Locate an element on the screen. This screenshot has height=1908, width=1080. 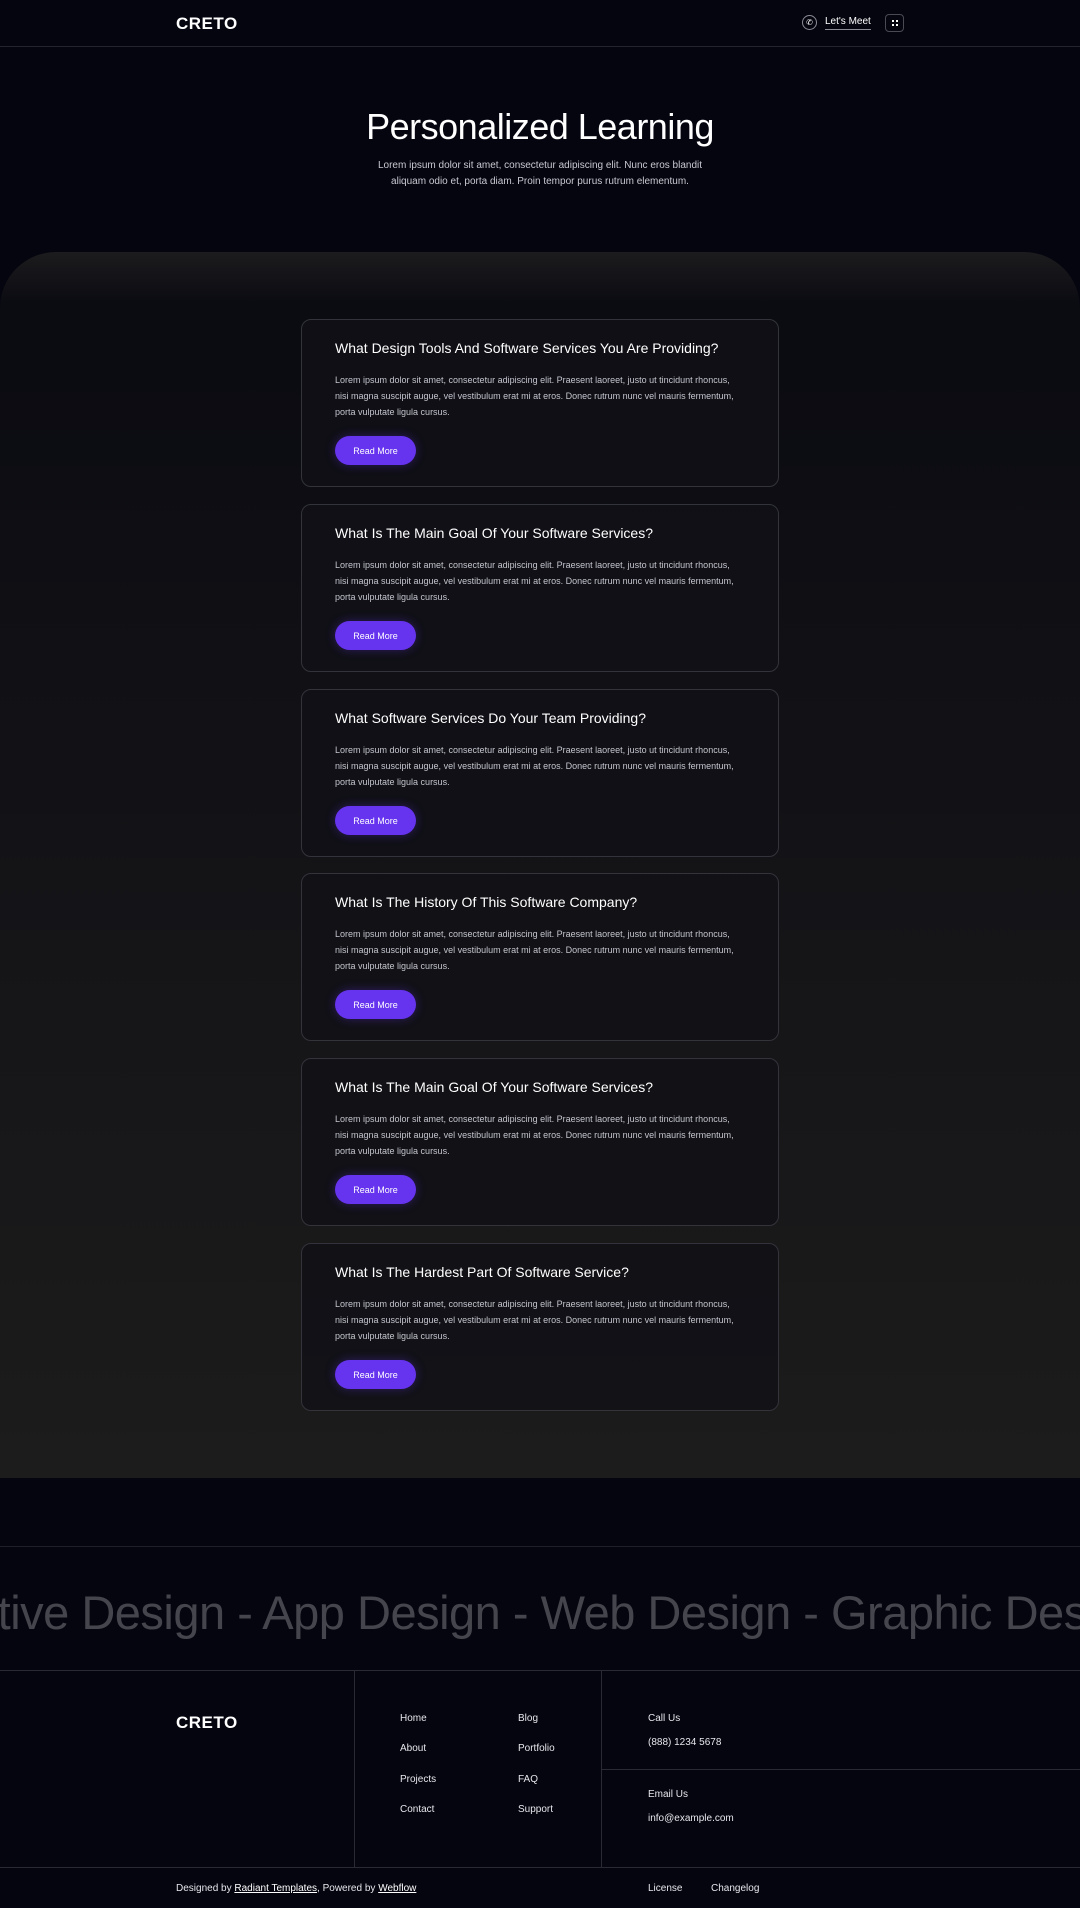
lets-meet-link: ✆ Let's Meet is located at coordinates (836, 22).